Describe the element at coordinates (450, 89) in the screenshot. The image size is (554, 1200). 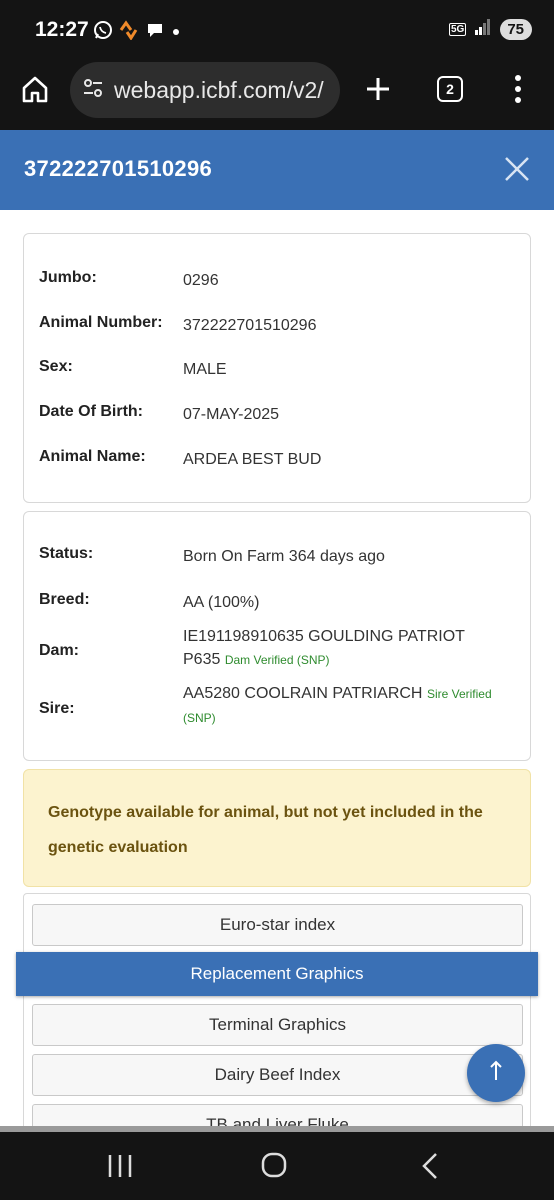
I see `tab-switcher-icon: 2` at that location.